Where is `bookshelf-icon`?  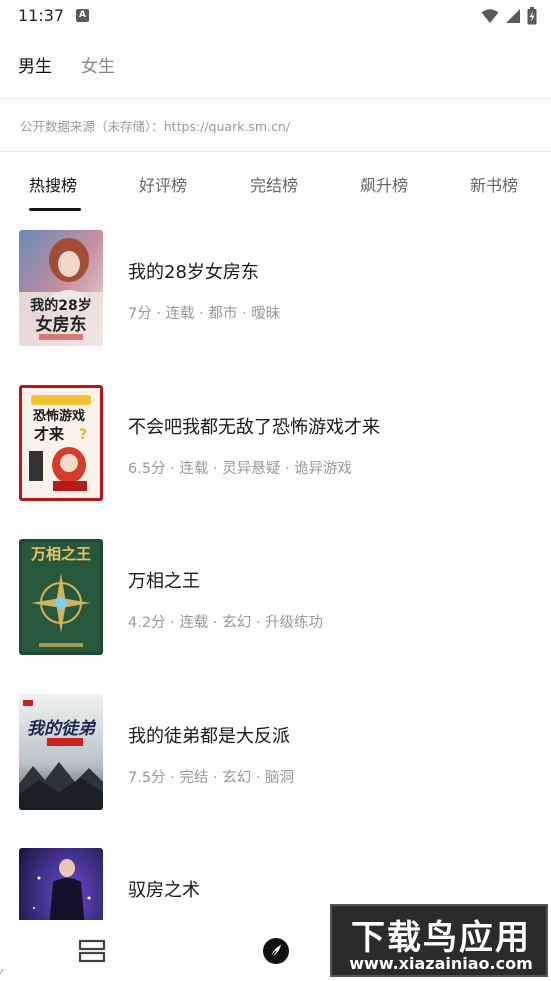
bookshelf-icon is located at coordinates (92, 951).